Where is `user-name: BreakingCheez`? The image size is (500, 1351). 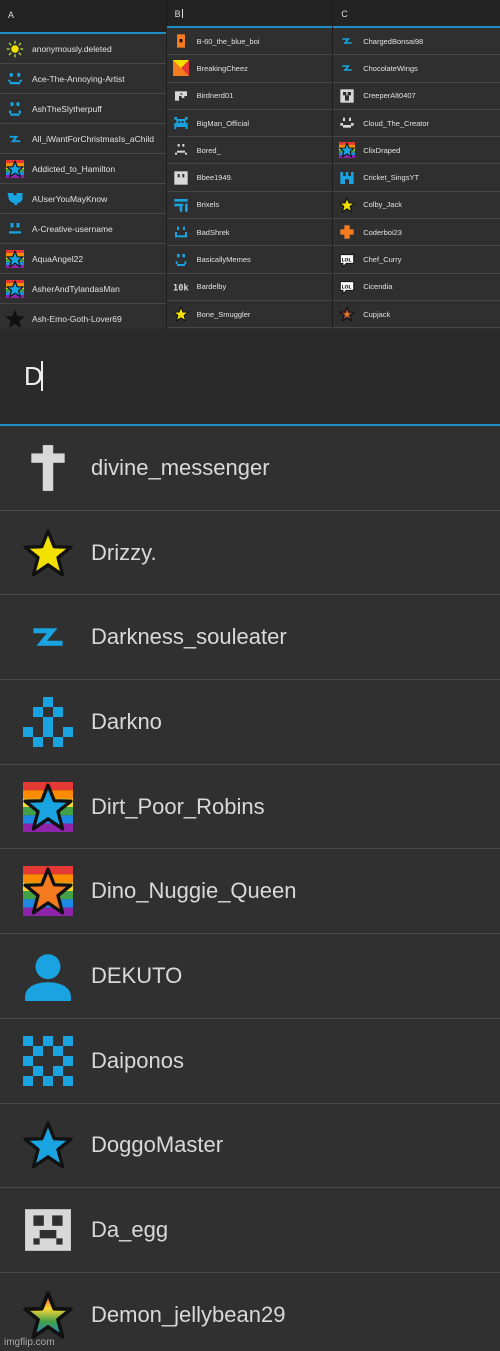
user-name: BreakingCheez is located at coordinates (222, 68).